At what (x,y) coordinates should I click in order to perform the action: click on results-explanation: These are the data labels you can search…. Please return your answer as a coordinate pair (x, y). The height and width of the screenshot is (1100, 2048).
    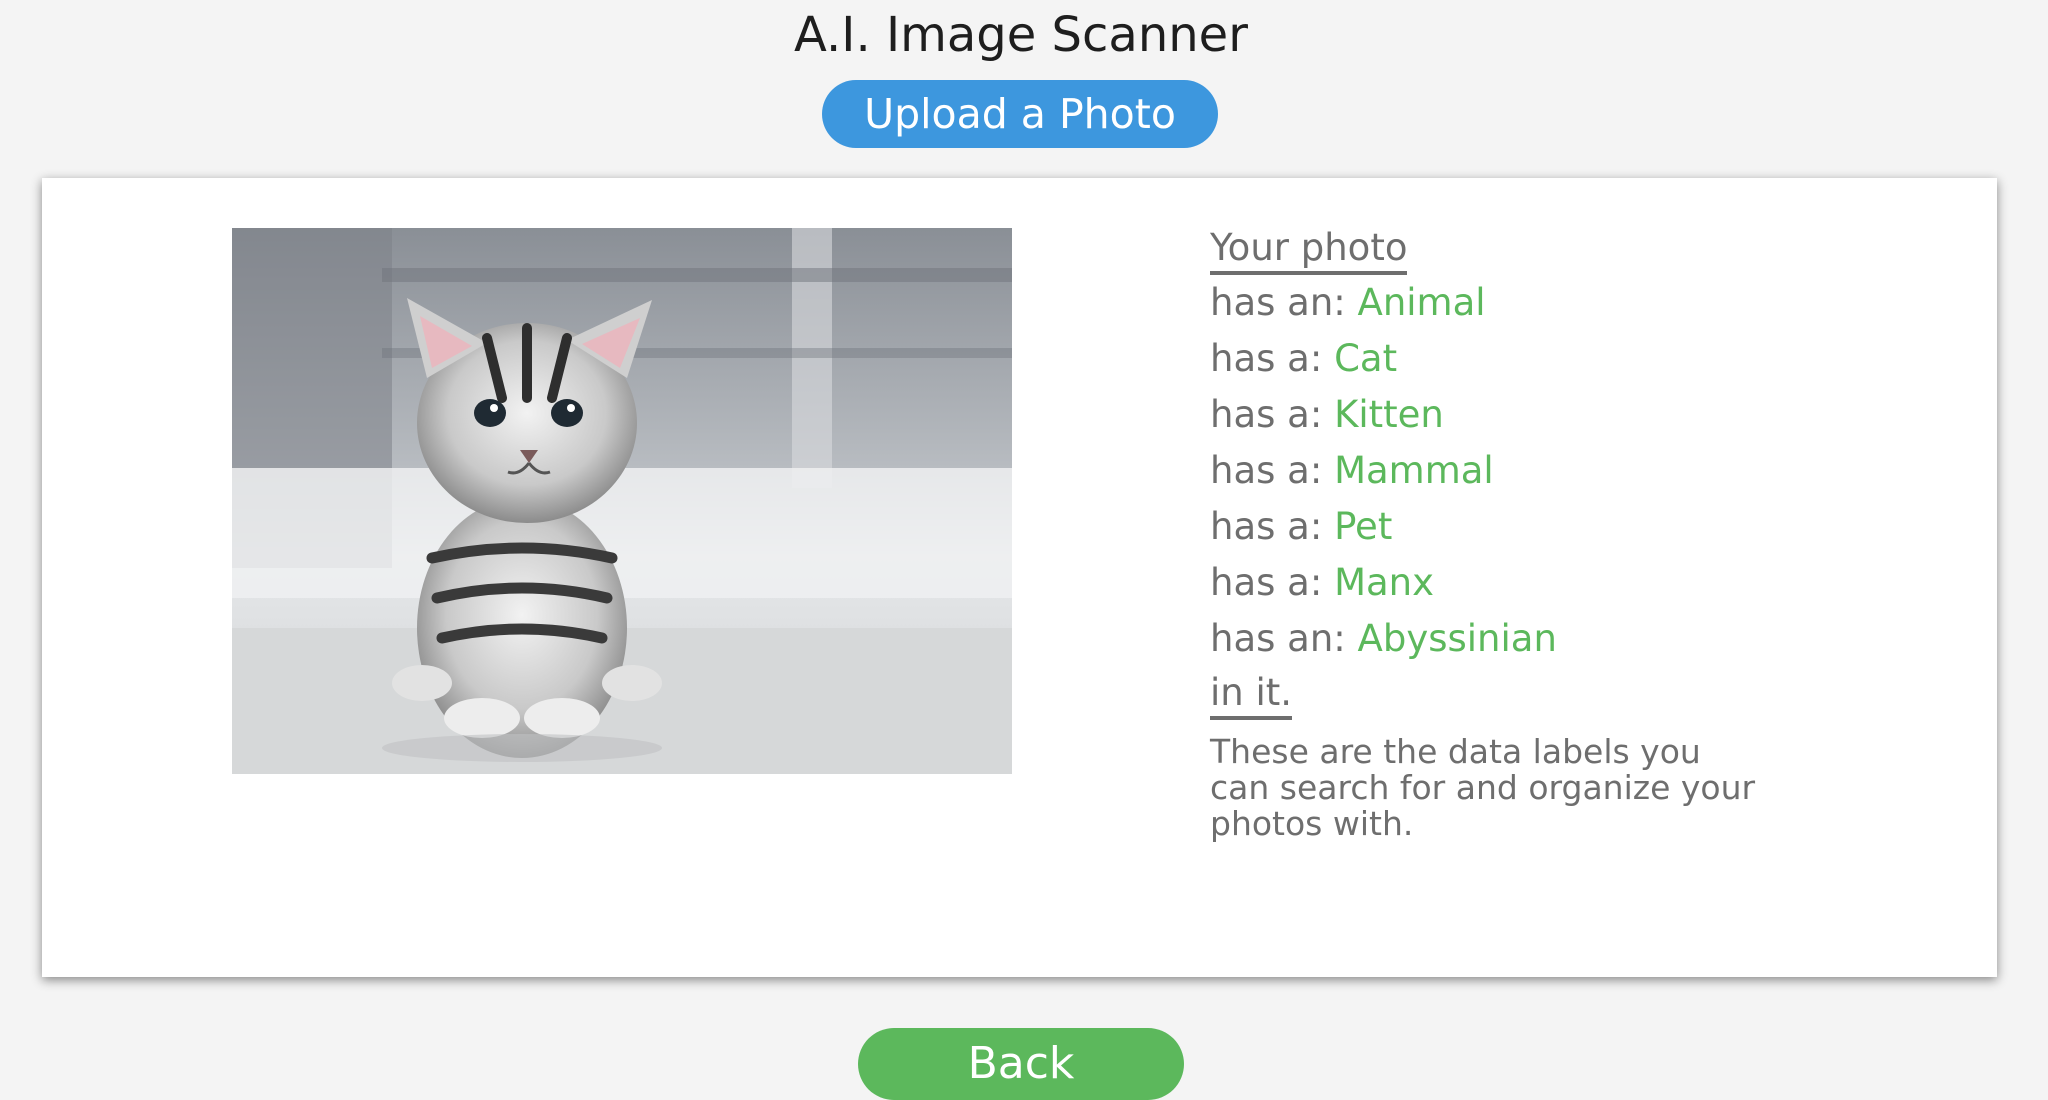
    Looking at the image, I should click on (1483, 787).